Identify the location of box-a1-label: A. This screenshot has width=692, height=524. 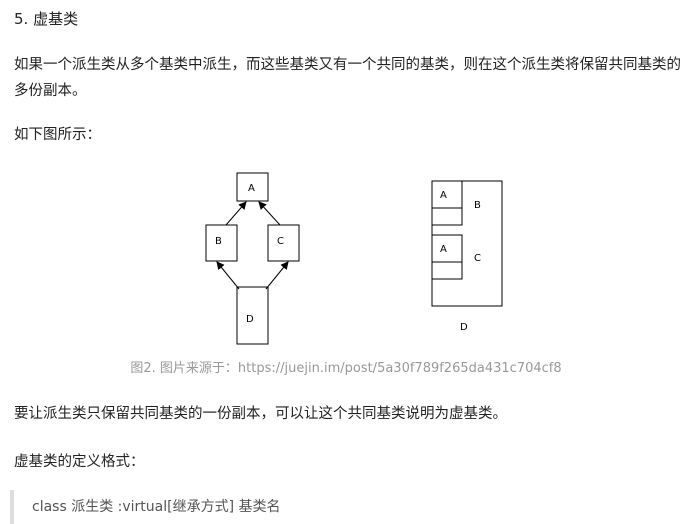
(443, 195).